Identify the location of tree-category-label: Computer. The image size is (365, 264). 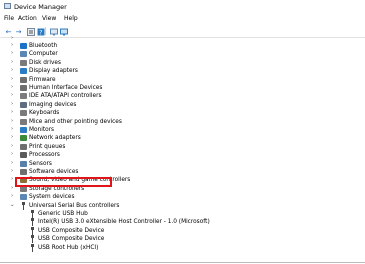
(43, 54).